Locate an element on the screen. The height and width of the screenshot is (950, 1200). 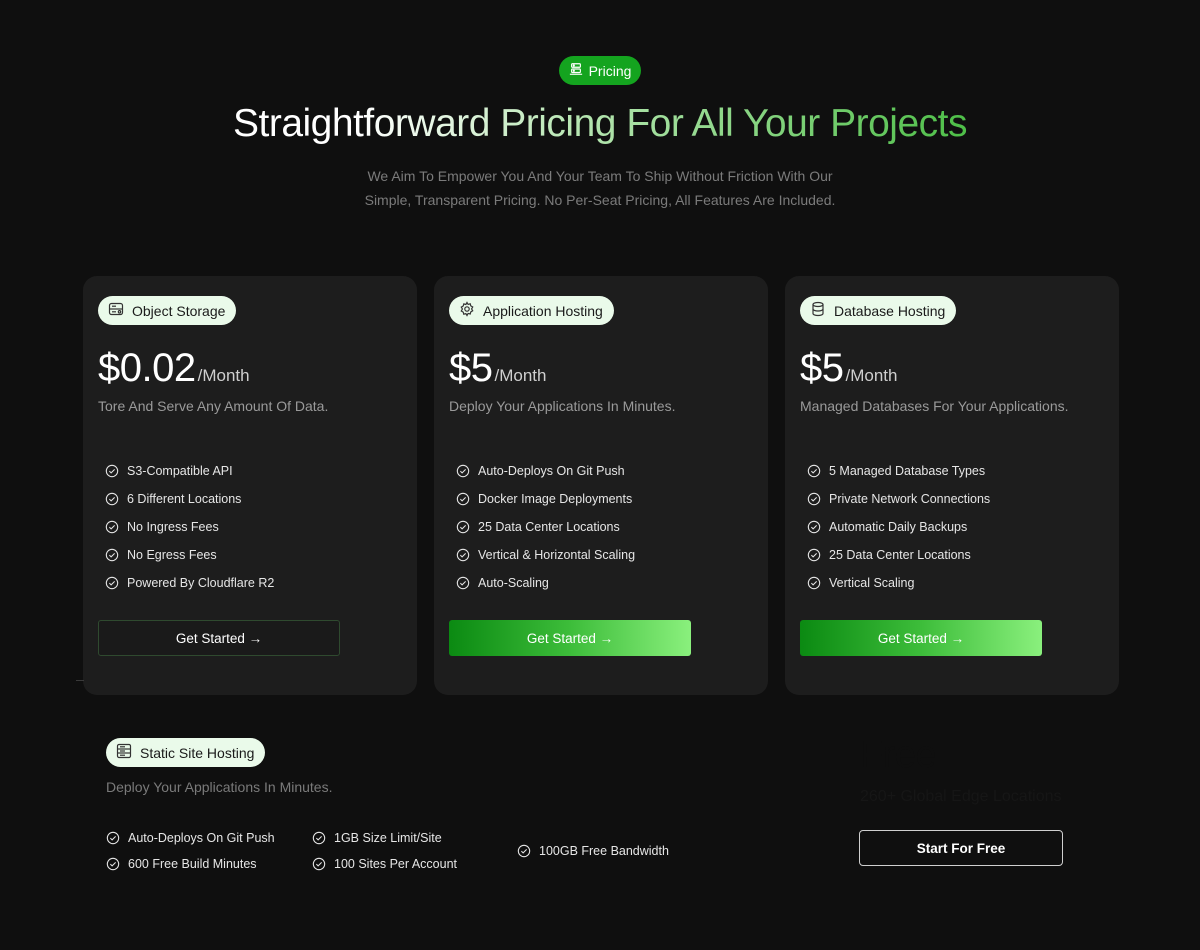
feature-item: Vertical & Horizontal Scaling is located at coordinates (545, 555).